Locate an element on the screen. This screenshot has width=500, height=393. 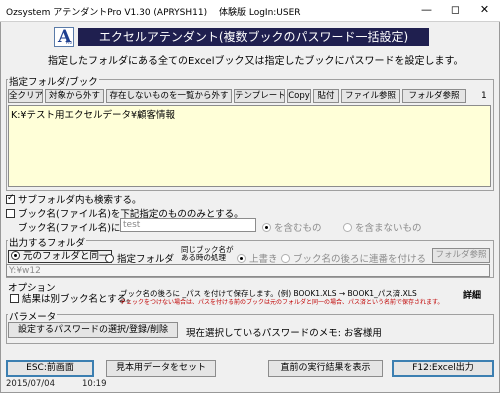
status-date: 2015/07/04 is located at coordinates (30, 384).